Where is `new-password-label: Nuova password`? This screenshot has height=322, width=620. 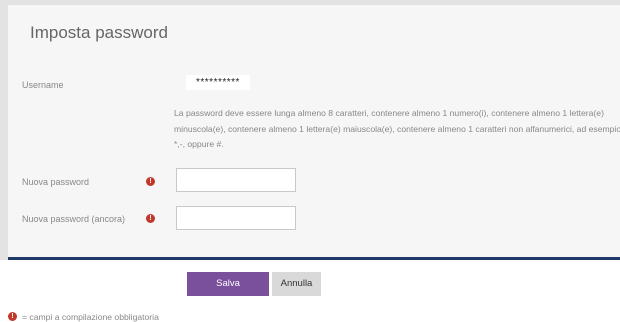 new-password-label: Nuova password is located at coordinates (56, 182).